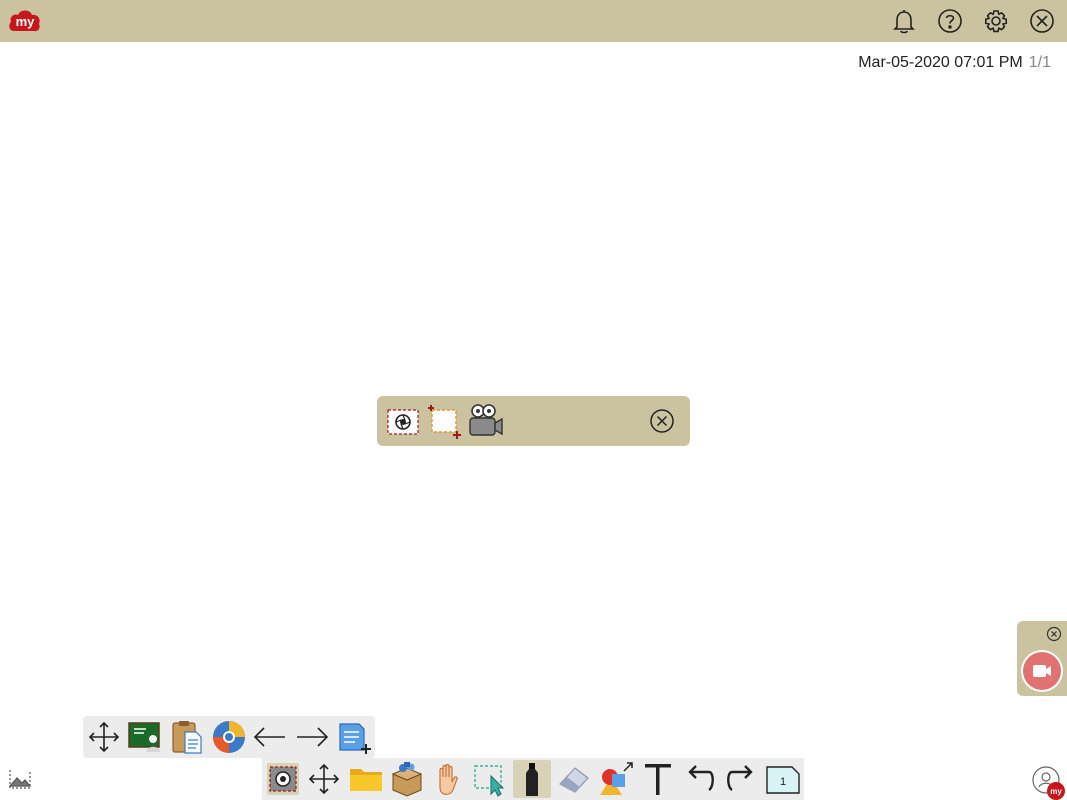 This screenshot has width=1067, height=800. I want to click on top-bar: my, so click(533, 21).